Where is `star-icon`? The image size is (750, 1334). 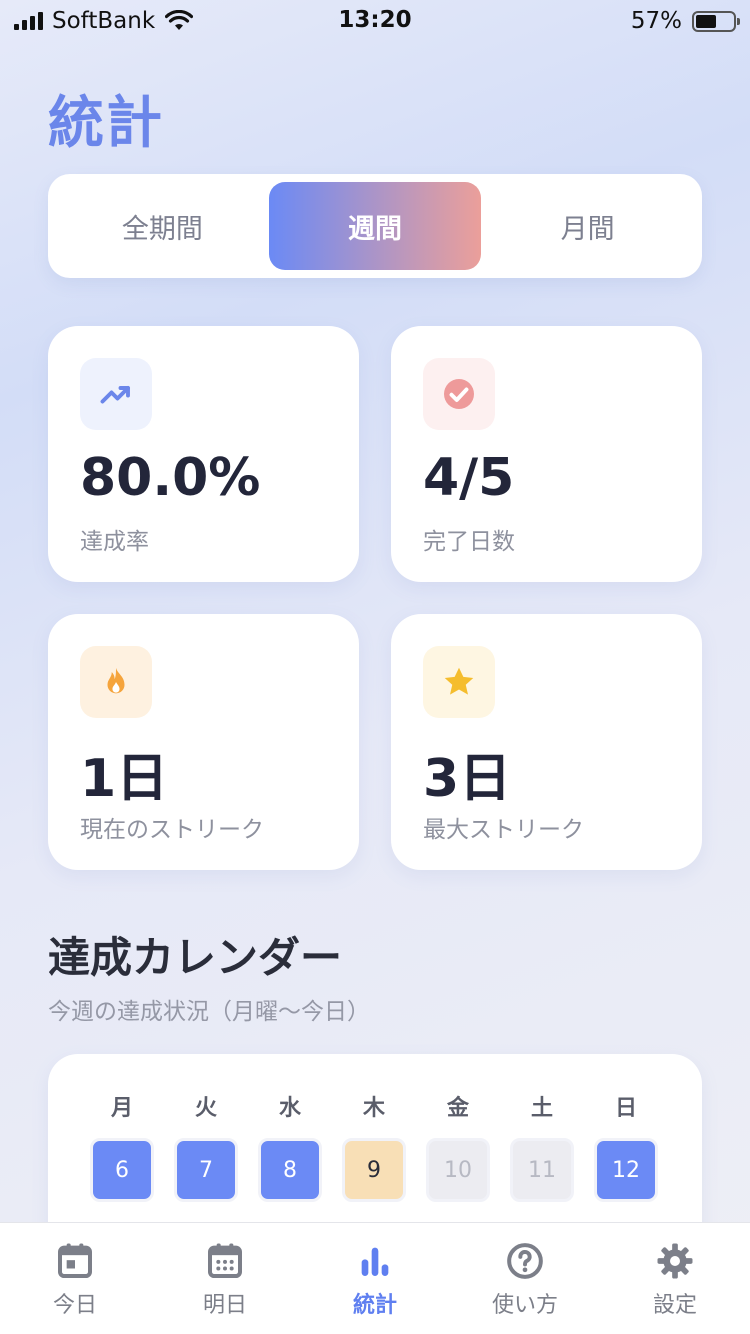 star-icon is located at coordinates (459, 682).